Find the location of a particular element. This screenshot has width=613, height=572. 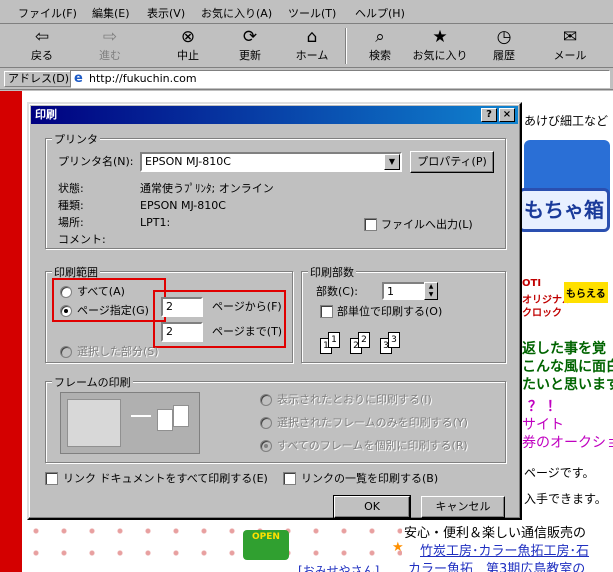

frames-as-laid-out-label: 表示されたとおりに印刷する(I) is located at coordinates (354, 399).